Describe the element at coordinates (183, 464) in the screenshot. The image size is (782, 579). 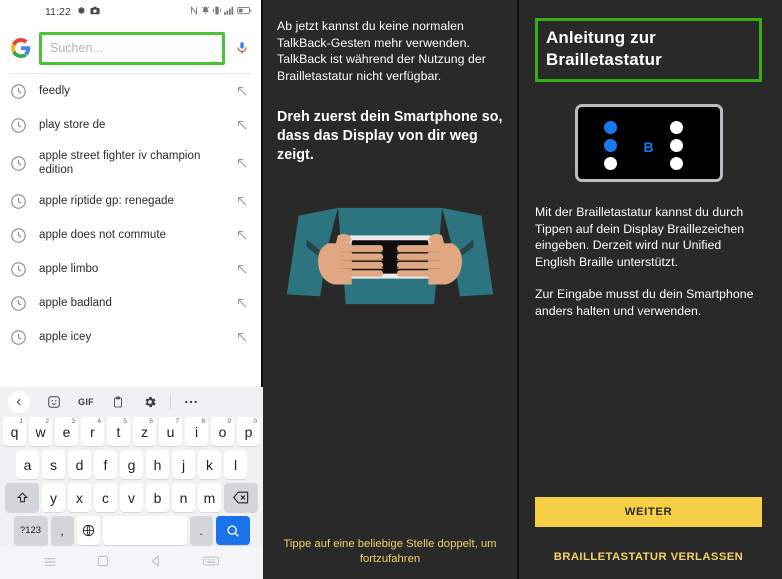
I see `key-j: j` at that location.